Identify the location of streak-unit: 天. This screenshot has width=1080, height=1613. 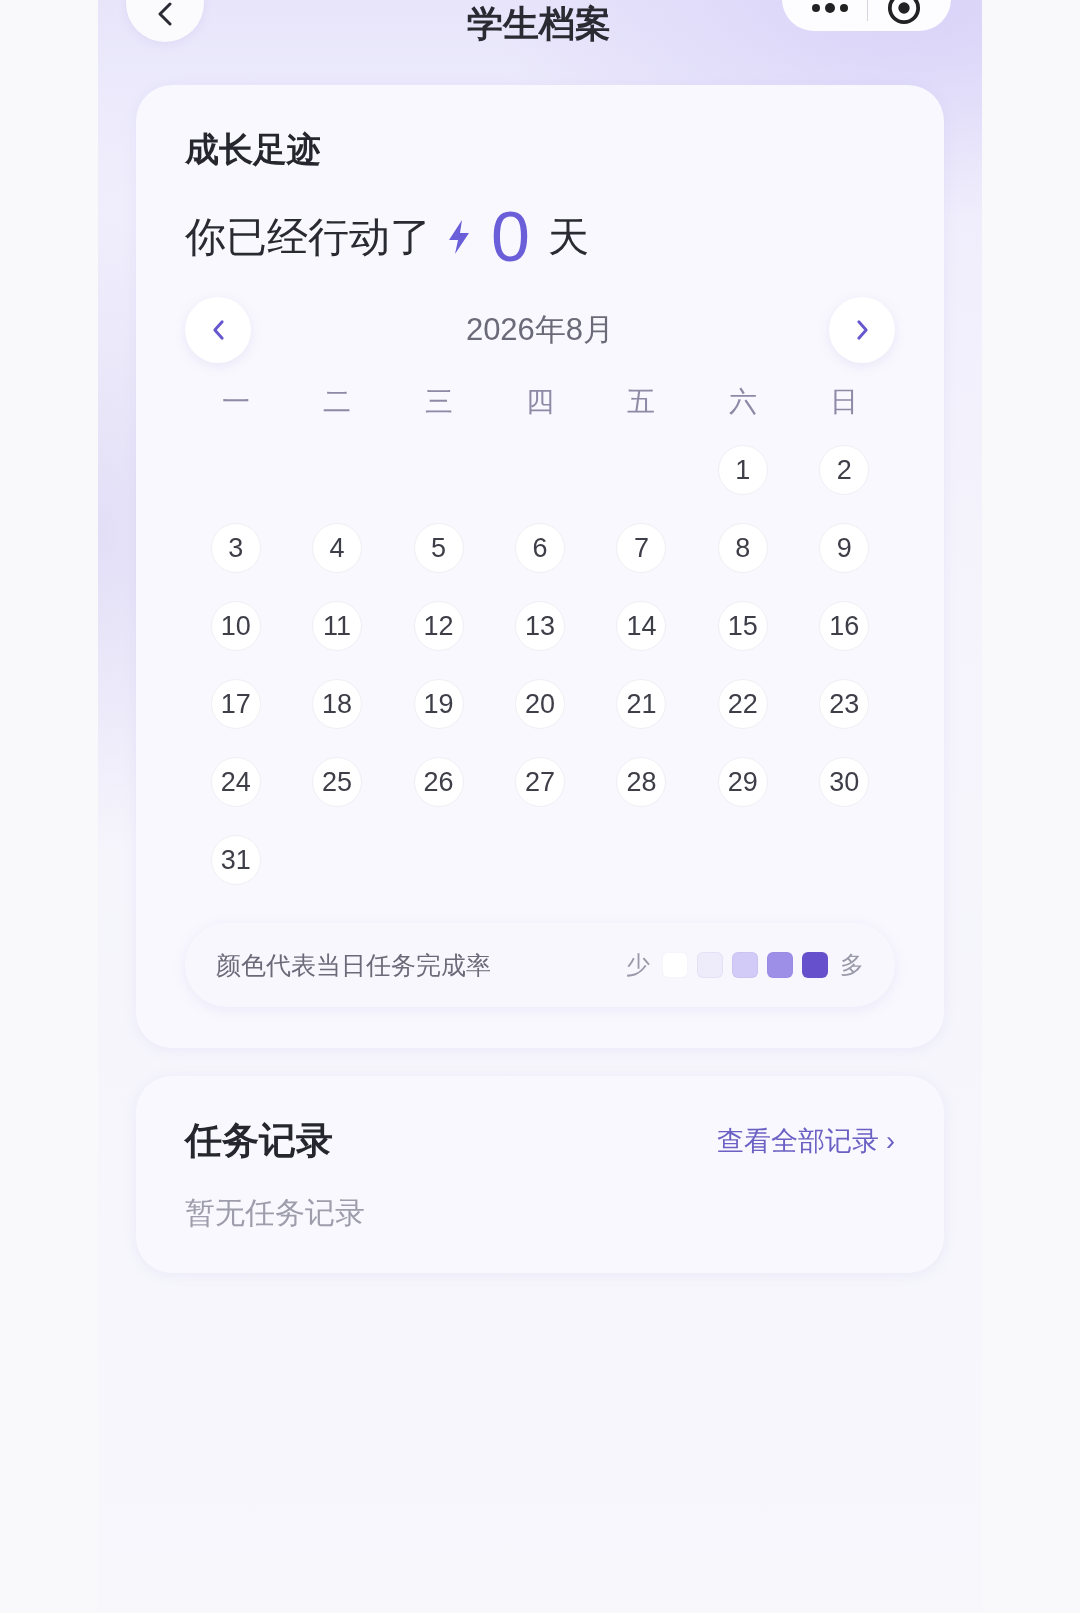
(568, 237).